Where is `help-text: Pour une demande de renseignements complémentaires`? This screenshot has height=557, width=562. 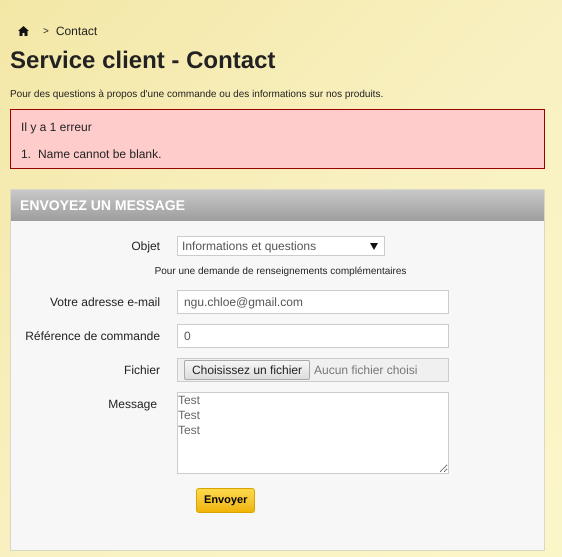
help-text: Pour une demande de renseignements complémentaires is located at coordinates (280, 271).